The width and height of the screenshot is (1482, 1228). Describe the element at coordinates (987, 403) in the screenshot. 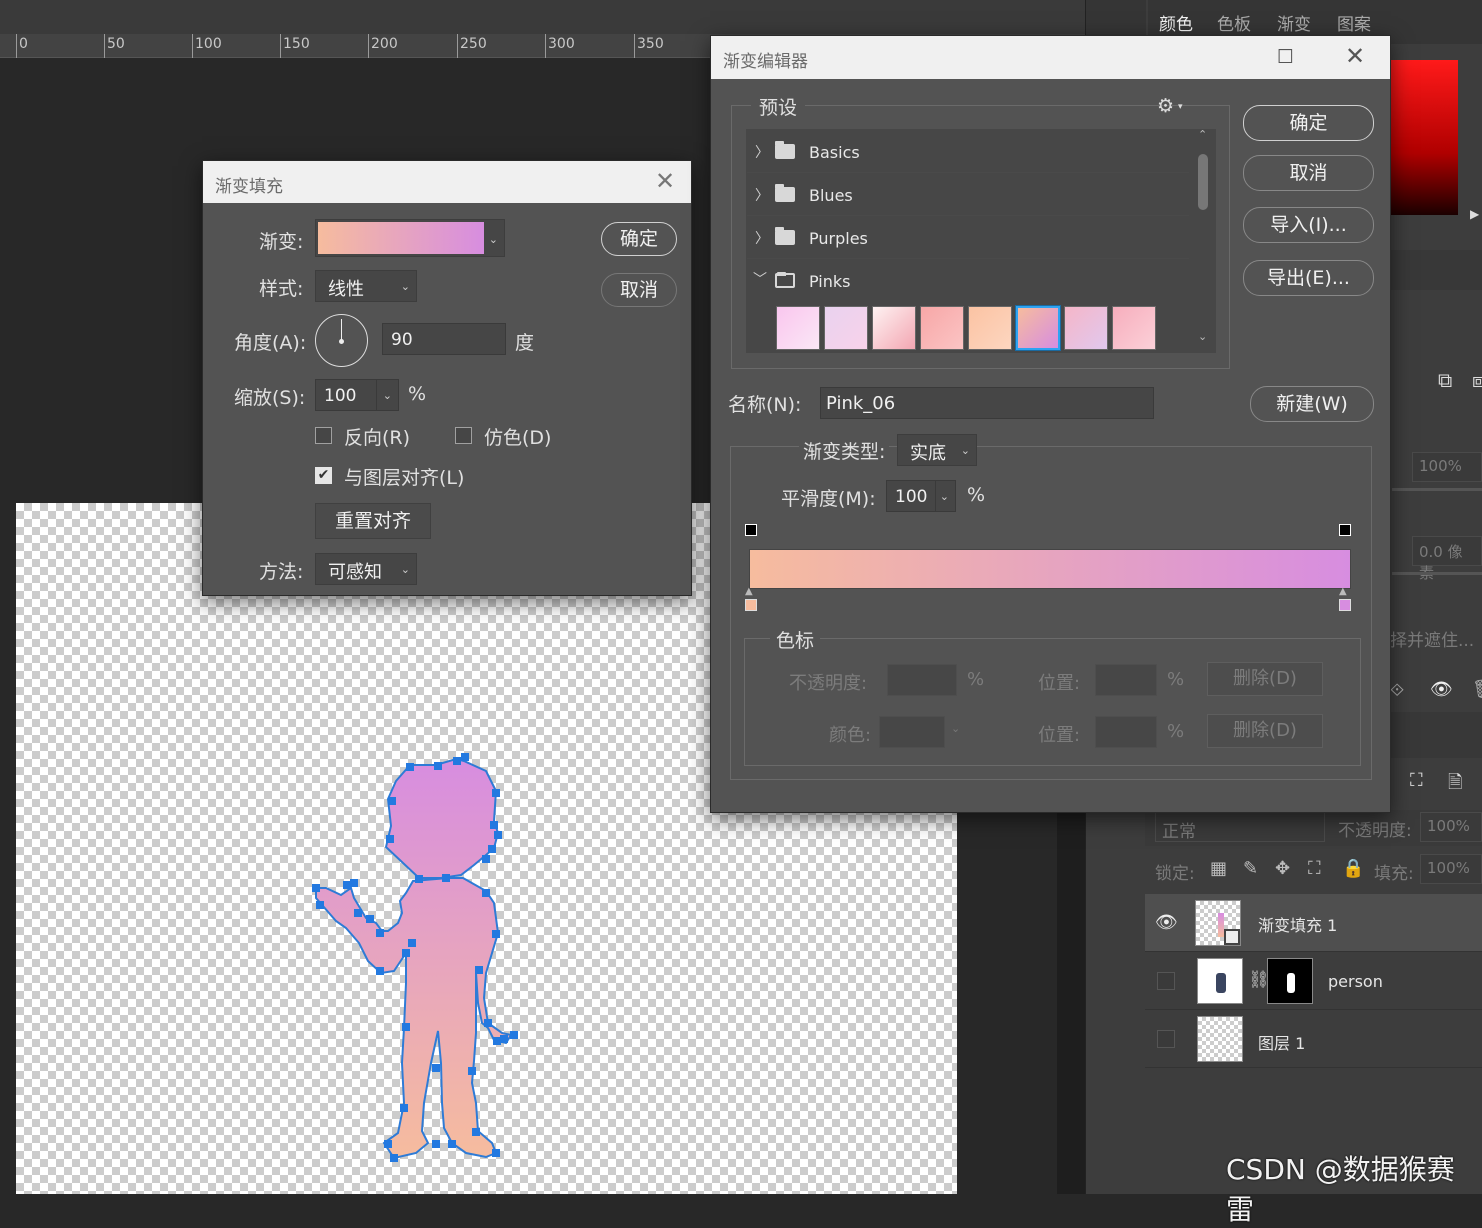

I see `gradient-name-input: Pink_06` at that location.